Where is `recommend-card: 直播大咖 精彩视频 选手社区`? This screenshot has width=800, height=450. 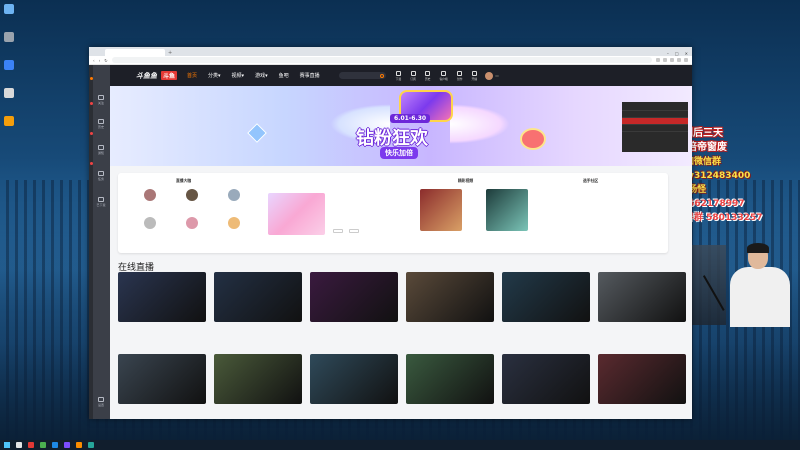
recommend-card: 直播大咖 精彩视频 选手社区 is located at coordinates (393, 213).